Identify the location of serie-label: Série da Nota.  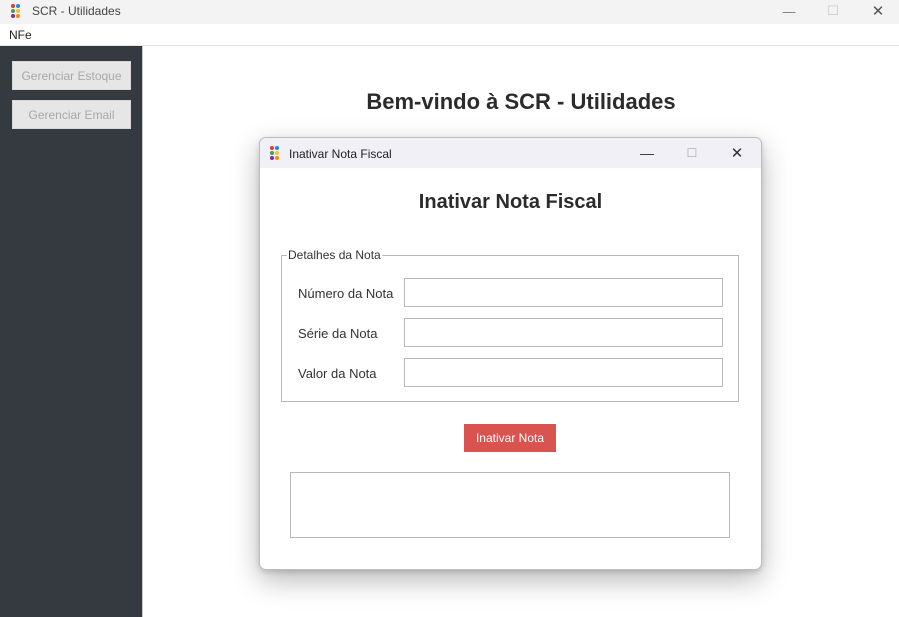
(338, 333).